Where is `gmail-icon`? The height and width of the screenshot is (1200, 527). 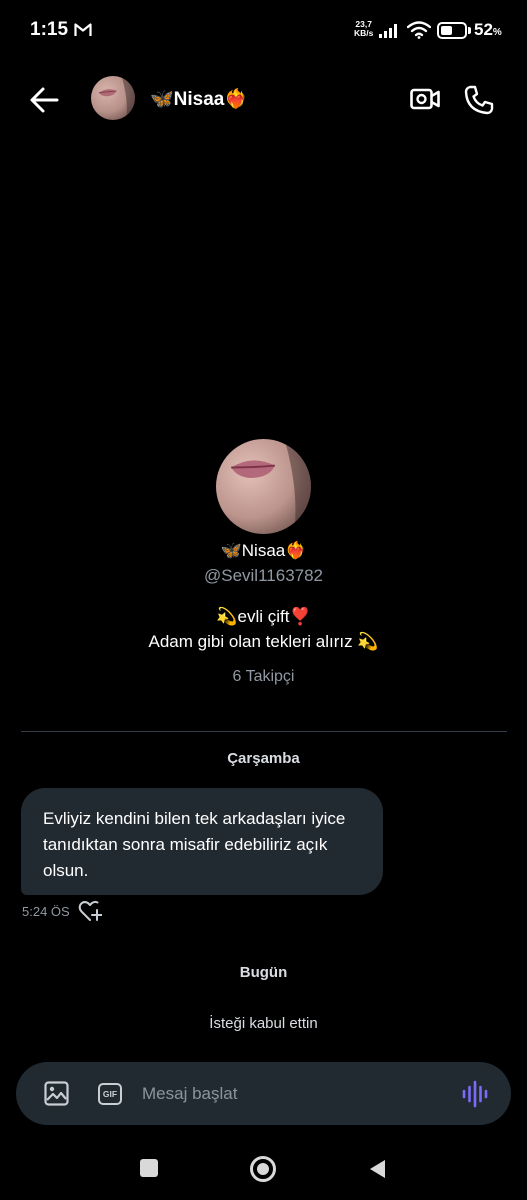 gmail-icon is located at coordinates (83, 29).